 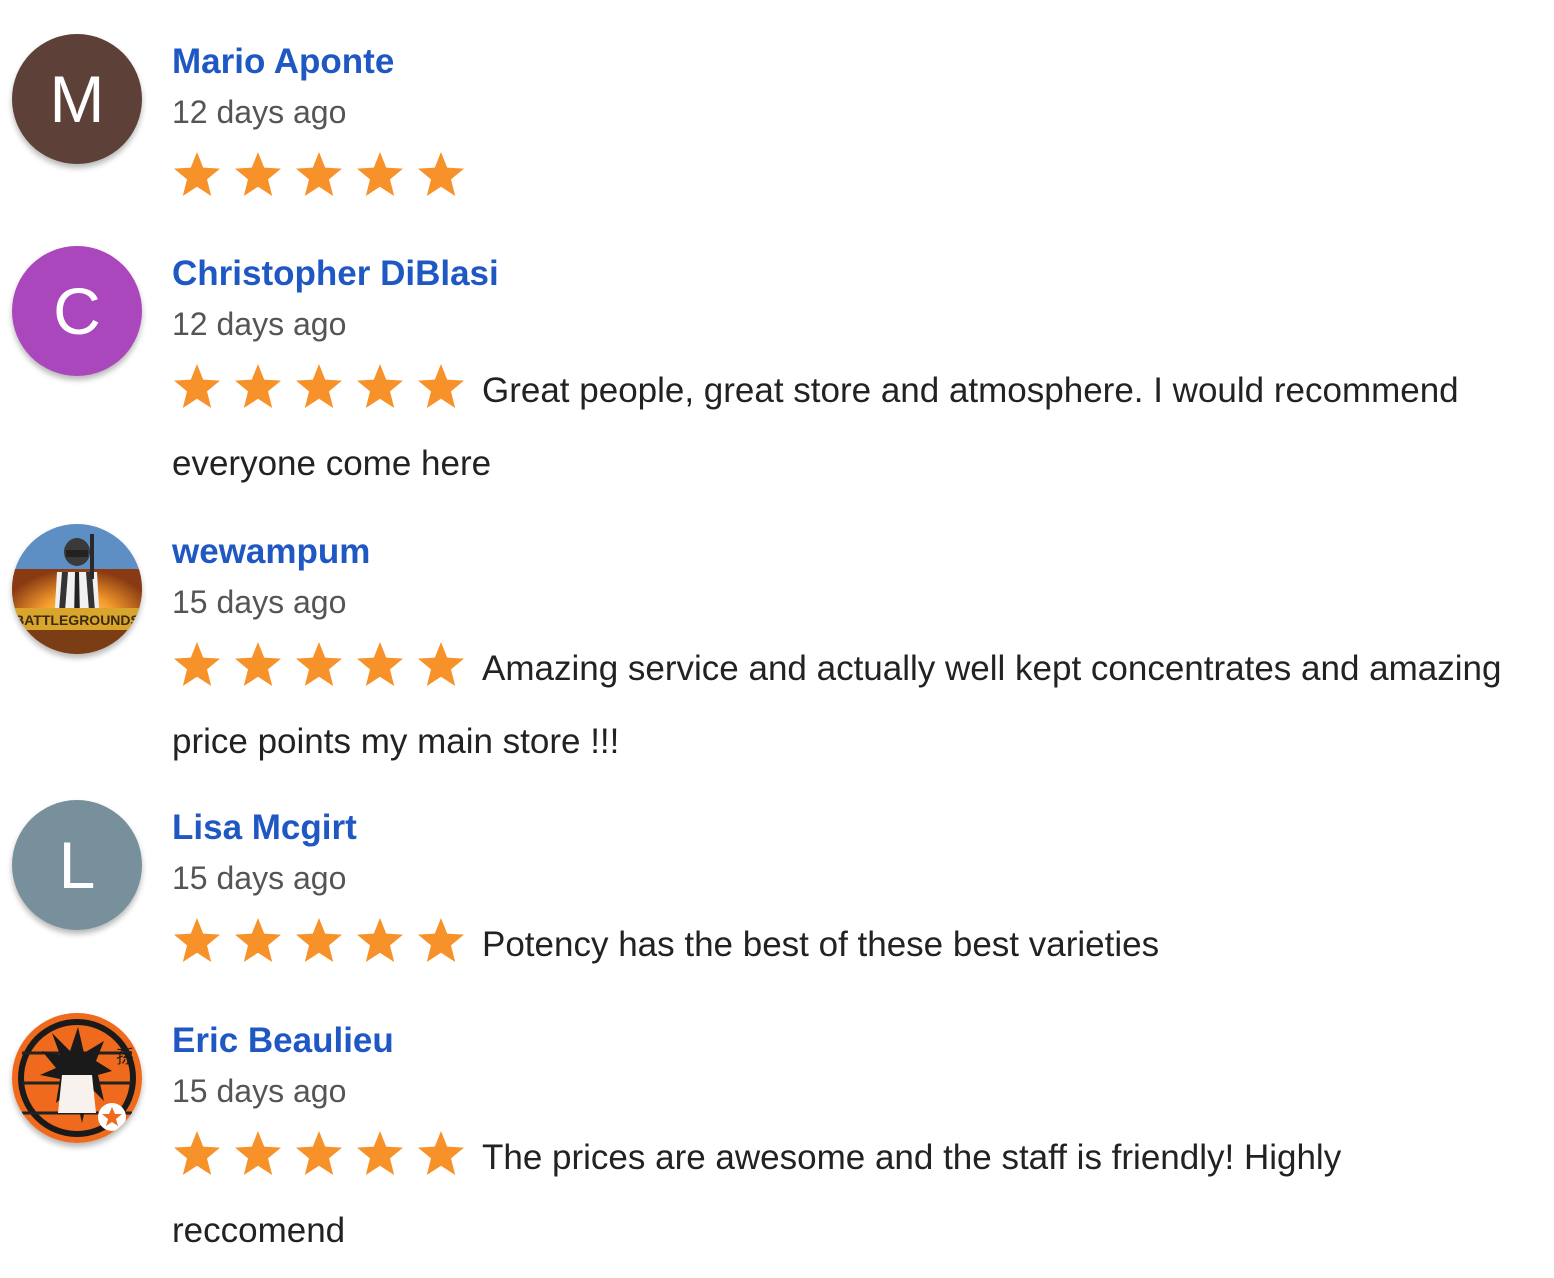 I want to click on avatar-letter: C, so click(x=77, y=311).